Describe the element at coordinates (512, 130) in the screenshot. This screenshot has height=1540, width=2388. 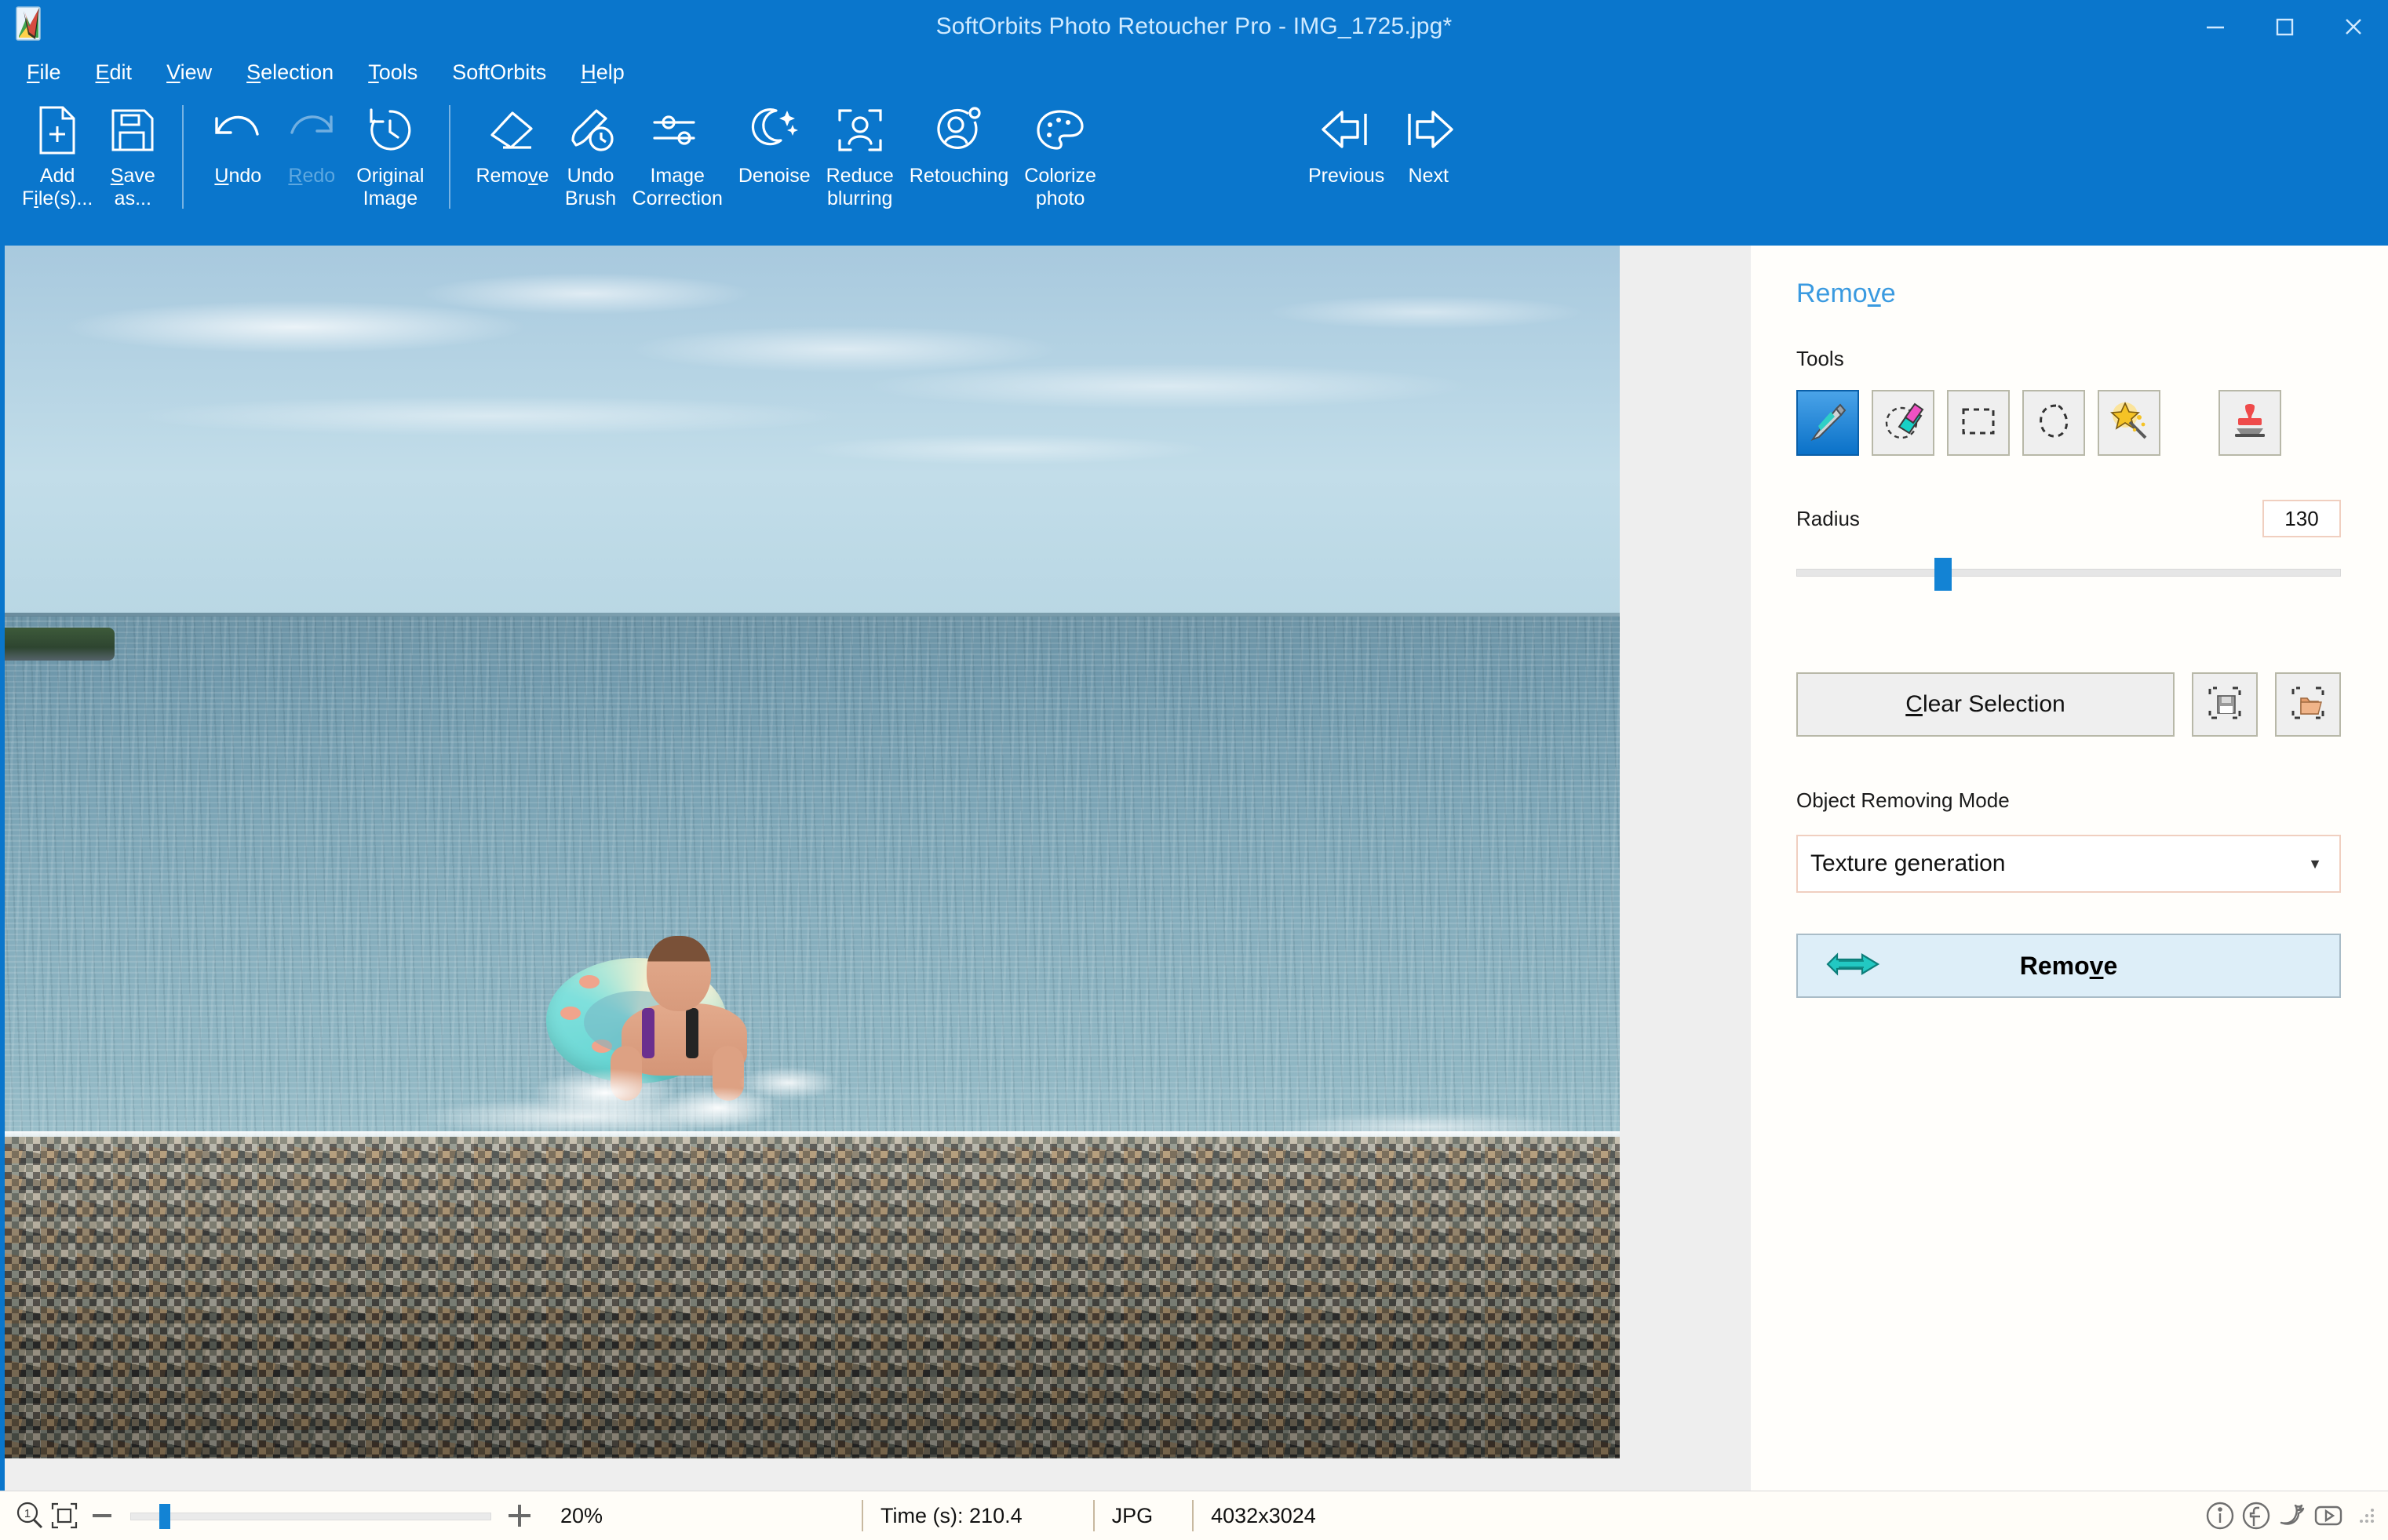
I see `eraser-icon` at that location.